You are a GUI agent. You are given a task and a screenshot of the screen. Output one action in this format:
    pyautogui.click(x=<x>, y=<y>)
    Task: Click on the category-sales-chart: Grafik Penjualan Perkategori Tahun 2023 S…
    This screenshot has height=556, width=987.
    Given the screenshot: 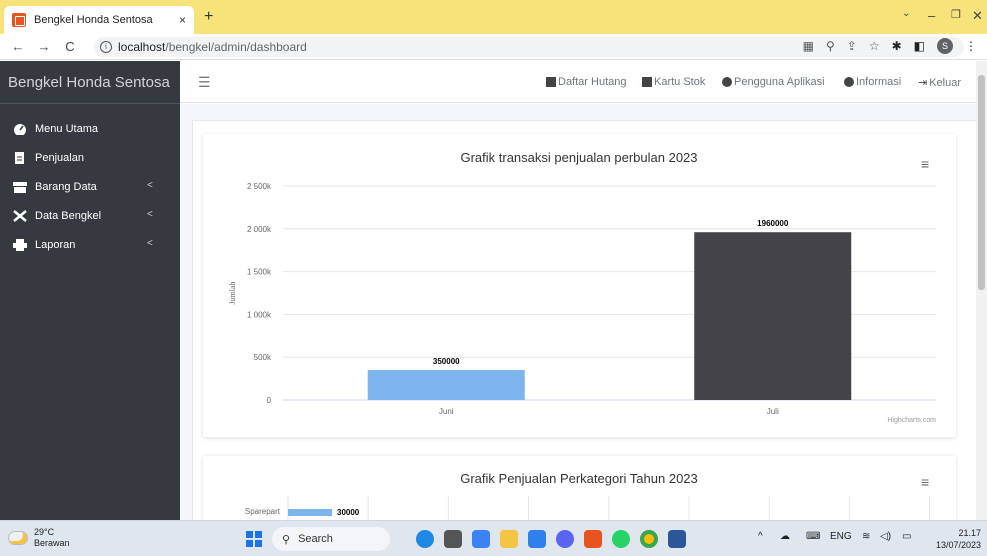 What is the action you would take?
    pyautogui.click(x=588, y=495)
    